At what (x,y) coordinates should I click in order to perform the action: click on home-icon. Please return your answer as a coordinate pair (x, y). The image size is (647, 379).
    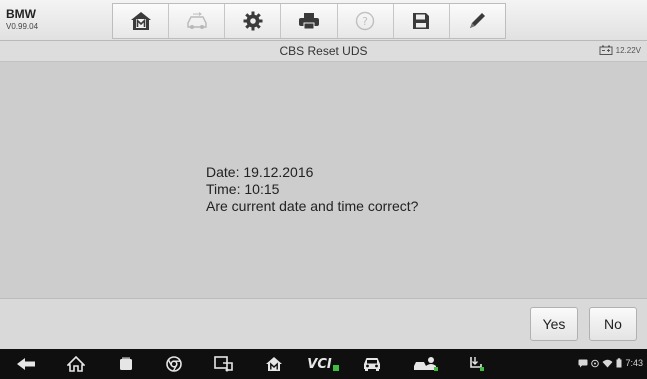
    Looking at the image, I should click on (76, 364).